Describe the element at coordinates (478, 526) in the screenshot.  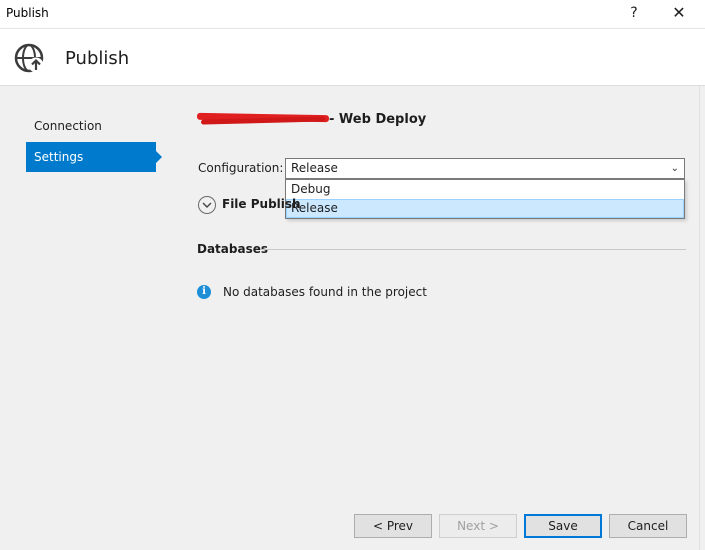
I see `next-button: Next >` at that location.